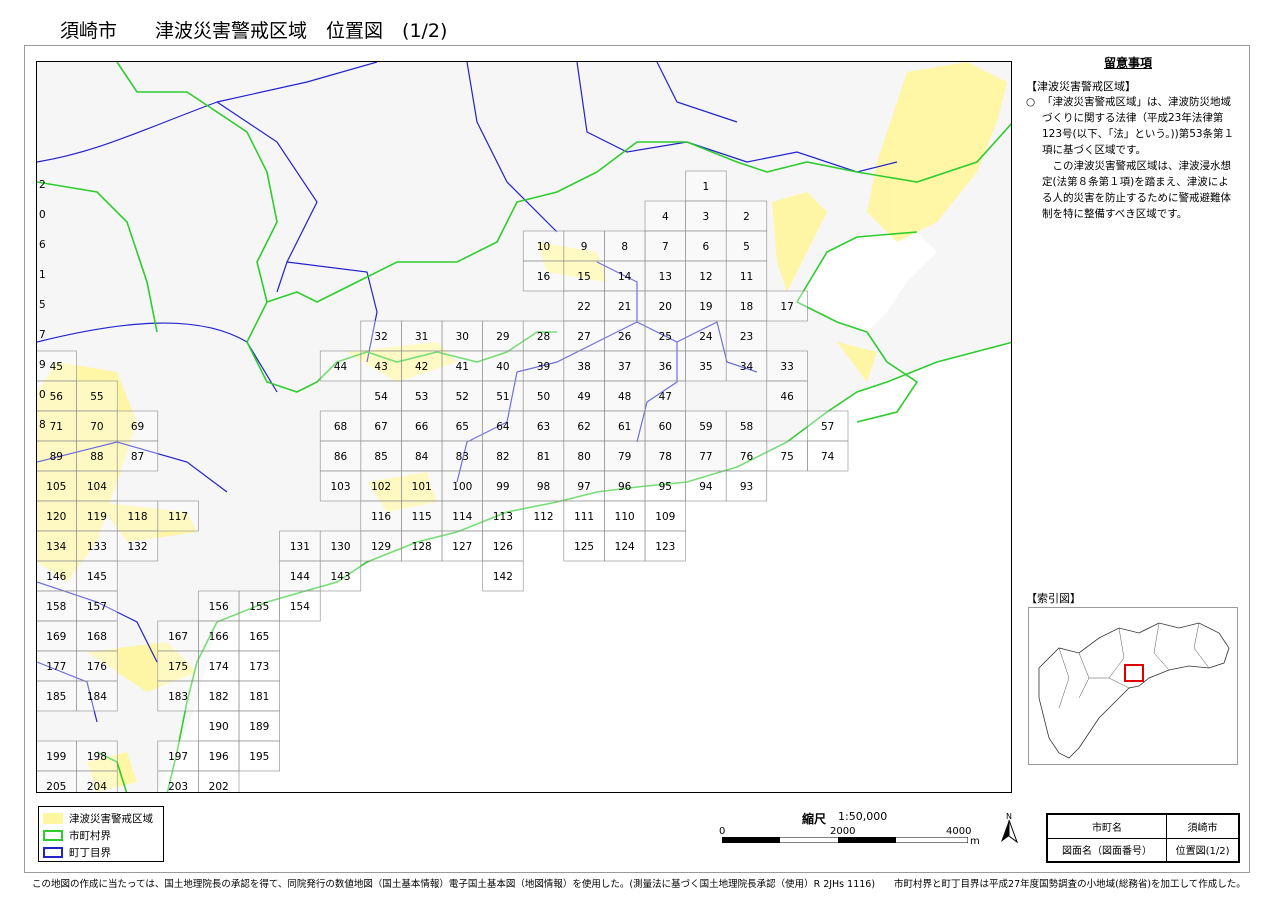 The width and height of the screenshot is (1280, 905). Describe the element at coordinates (42, 365) in the screenshot. I see `grid-cell-edge-label: 9` at that location.